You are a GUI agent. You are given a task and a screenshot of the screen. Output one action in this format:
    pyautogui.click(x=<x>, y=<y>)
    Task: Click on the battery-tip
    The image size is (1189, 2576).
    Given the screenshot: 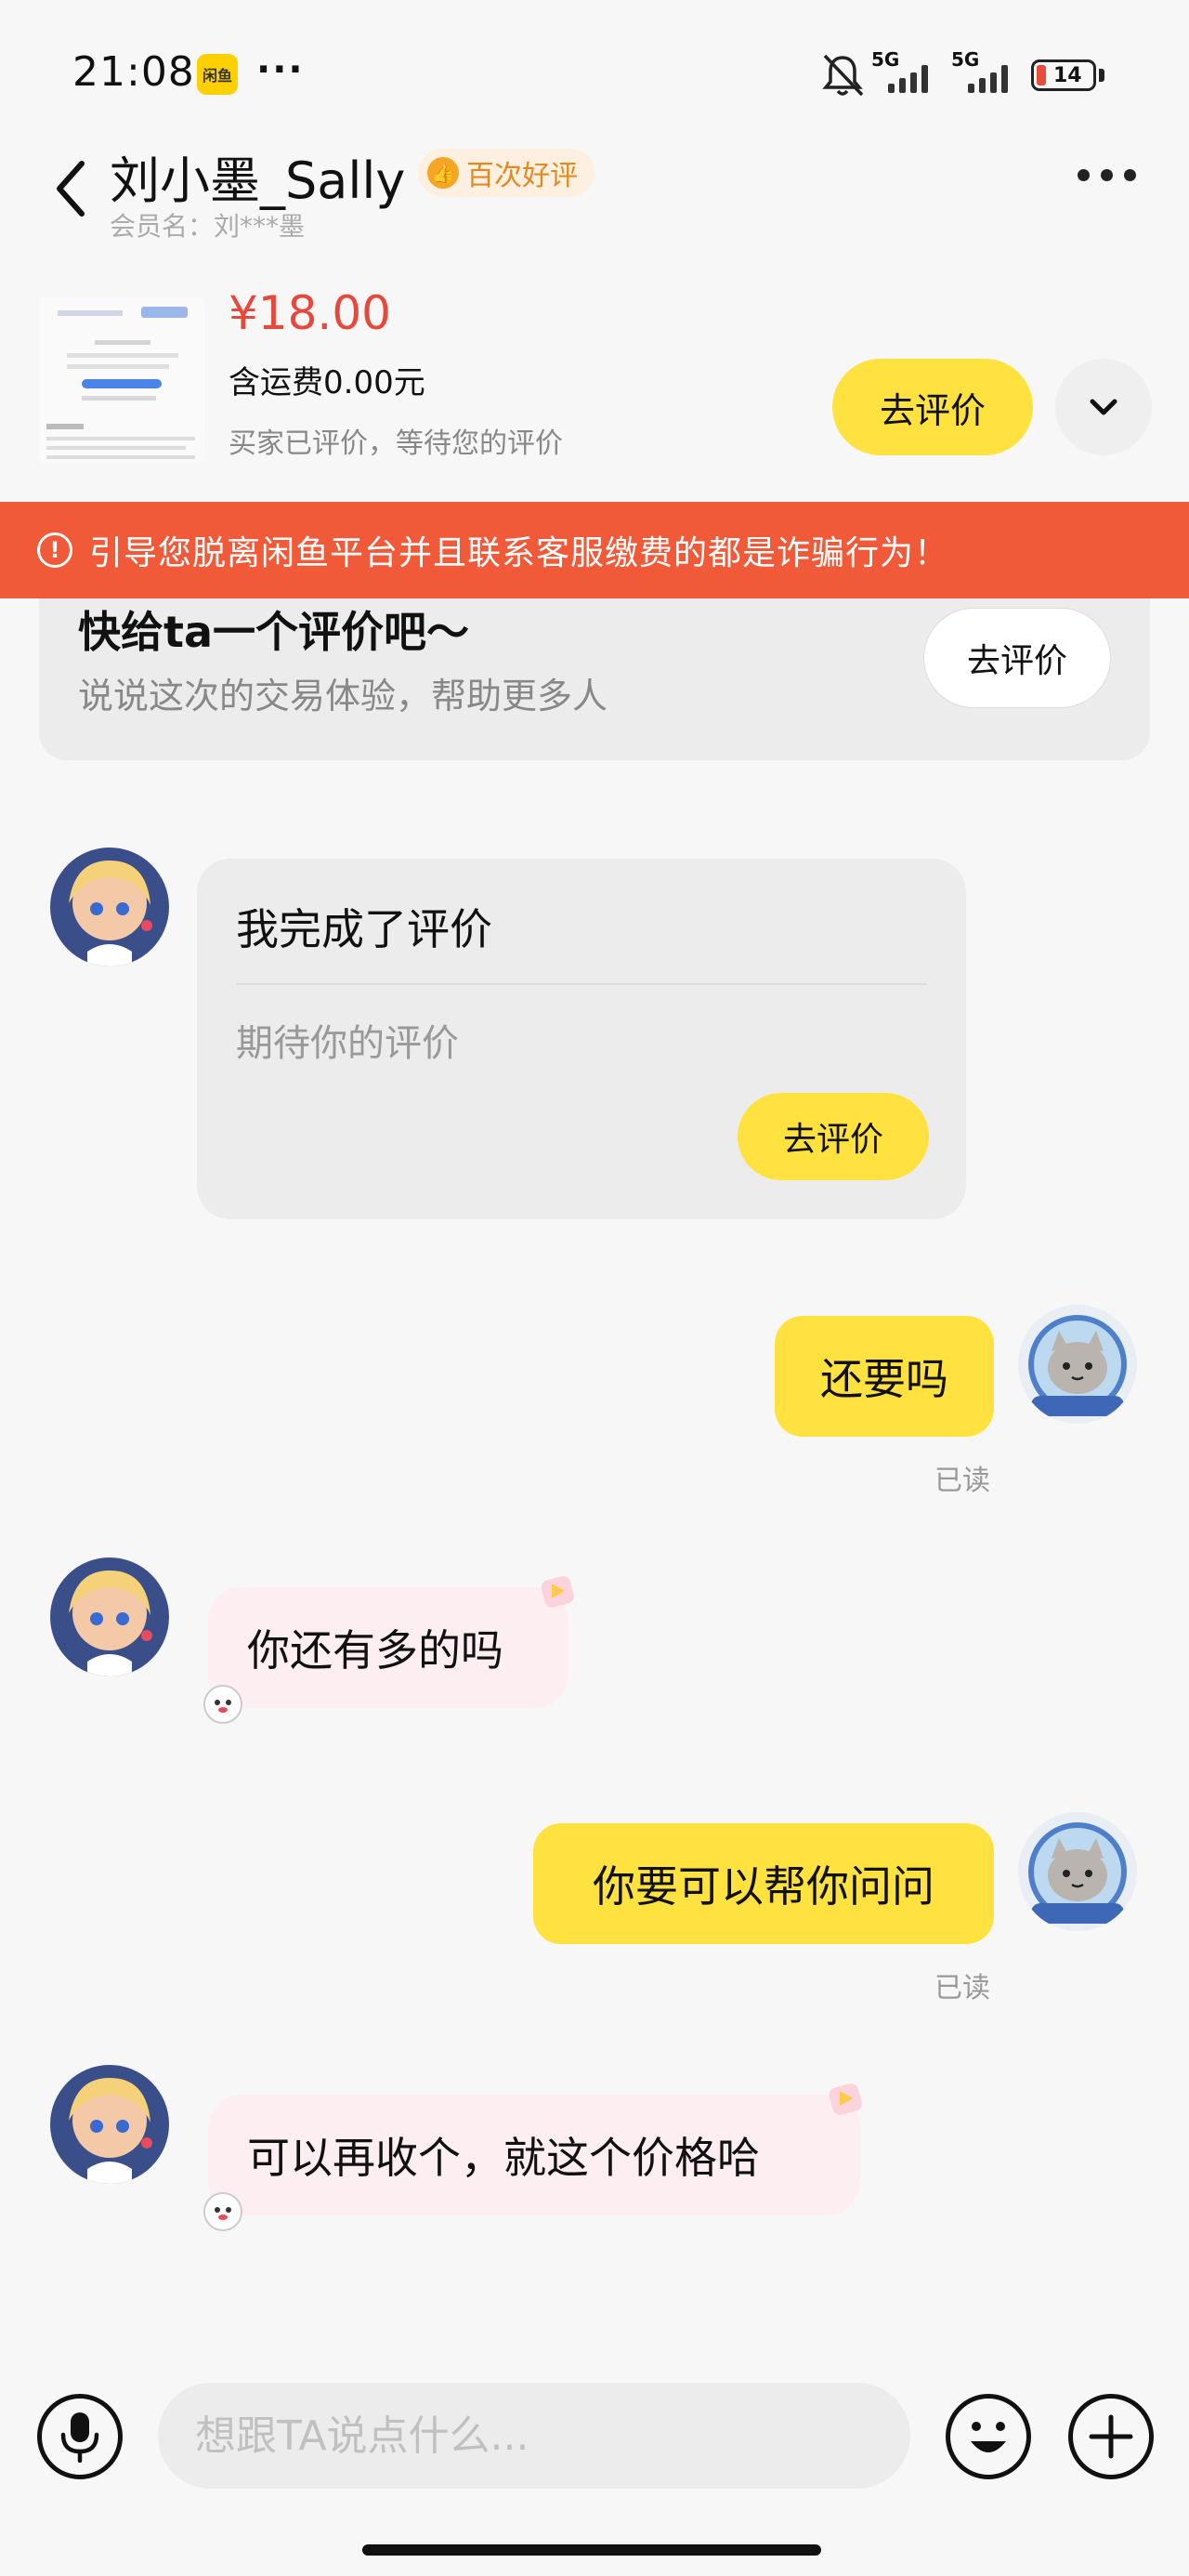 What is the action you would take?
    pyautogui.click(x=1101, y=75)
    